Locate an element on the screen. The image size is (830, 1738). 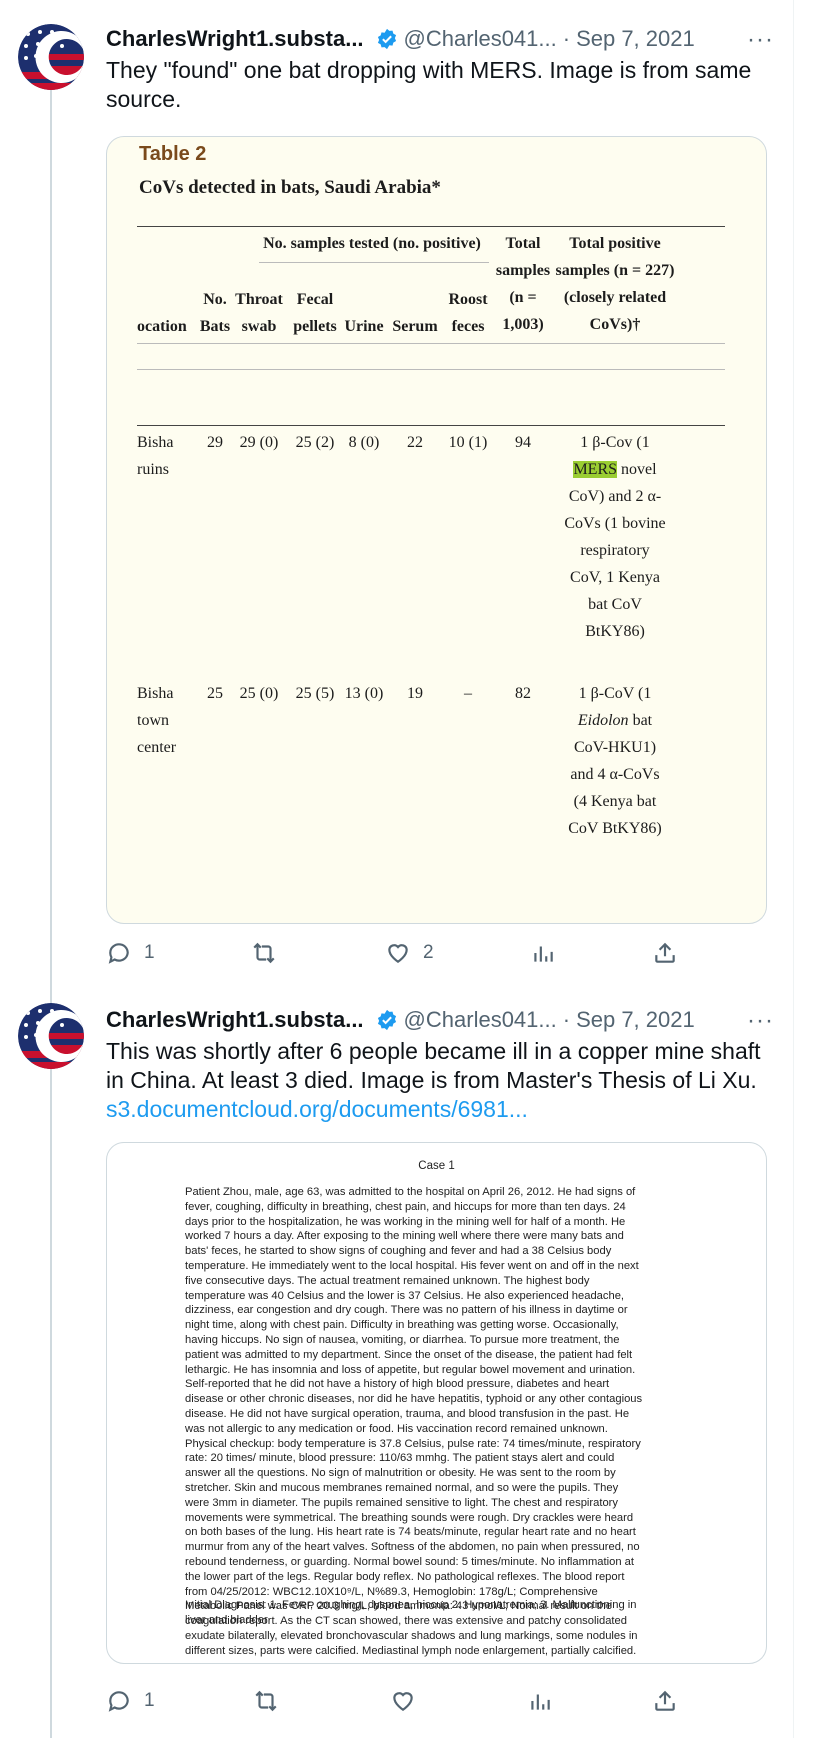
table-cell-roost: – is located at coordinates (468, 693).